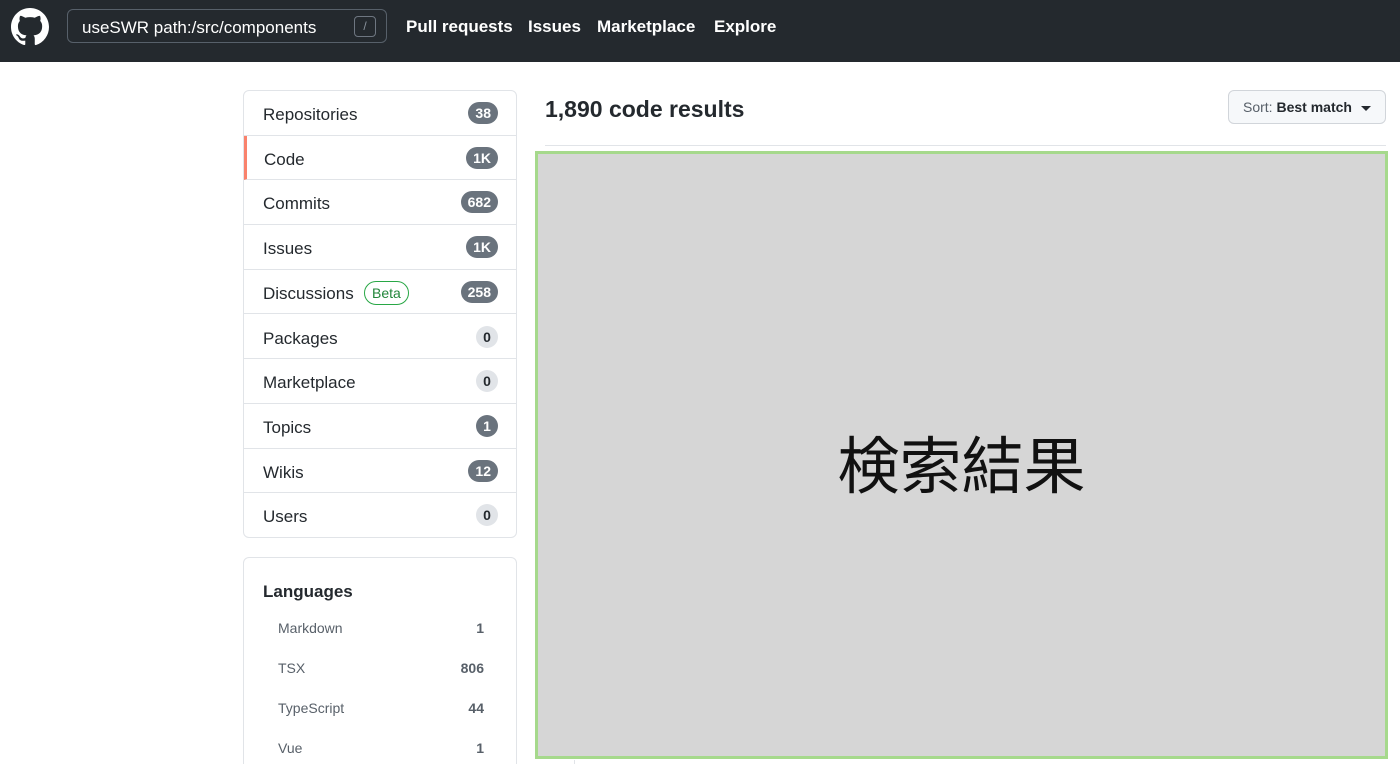  I want to click on count-badge: 1, so click(487, 425).